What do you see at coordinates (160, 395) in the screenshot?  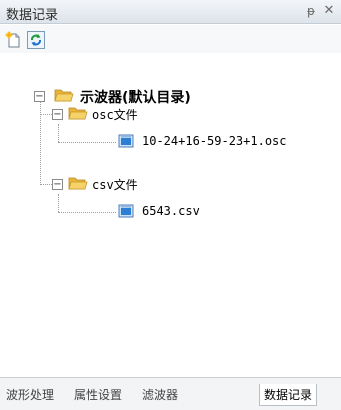 I see `tab-filter: 滤波器` at bounding box center [160, 395].